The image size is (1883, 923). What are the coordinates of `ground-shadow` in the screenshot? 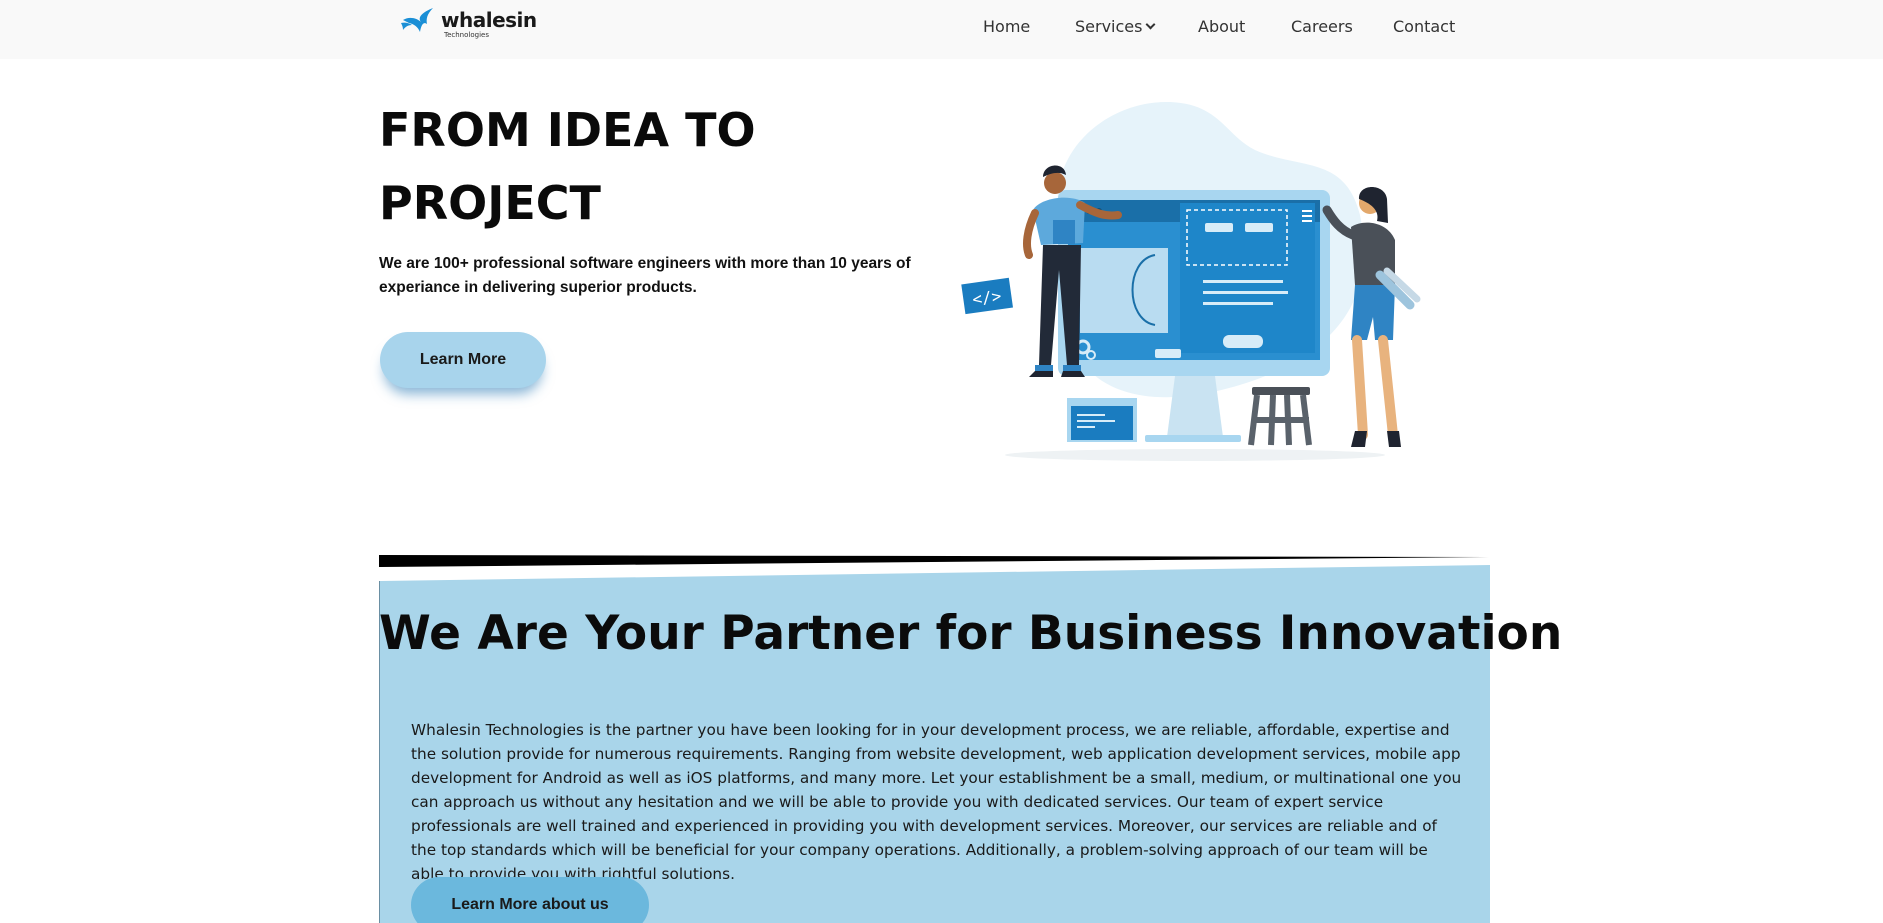 It's located at (1195, 455).